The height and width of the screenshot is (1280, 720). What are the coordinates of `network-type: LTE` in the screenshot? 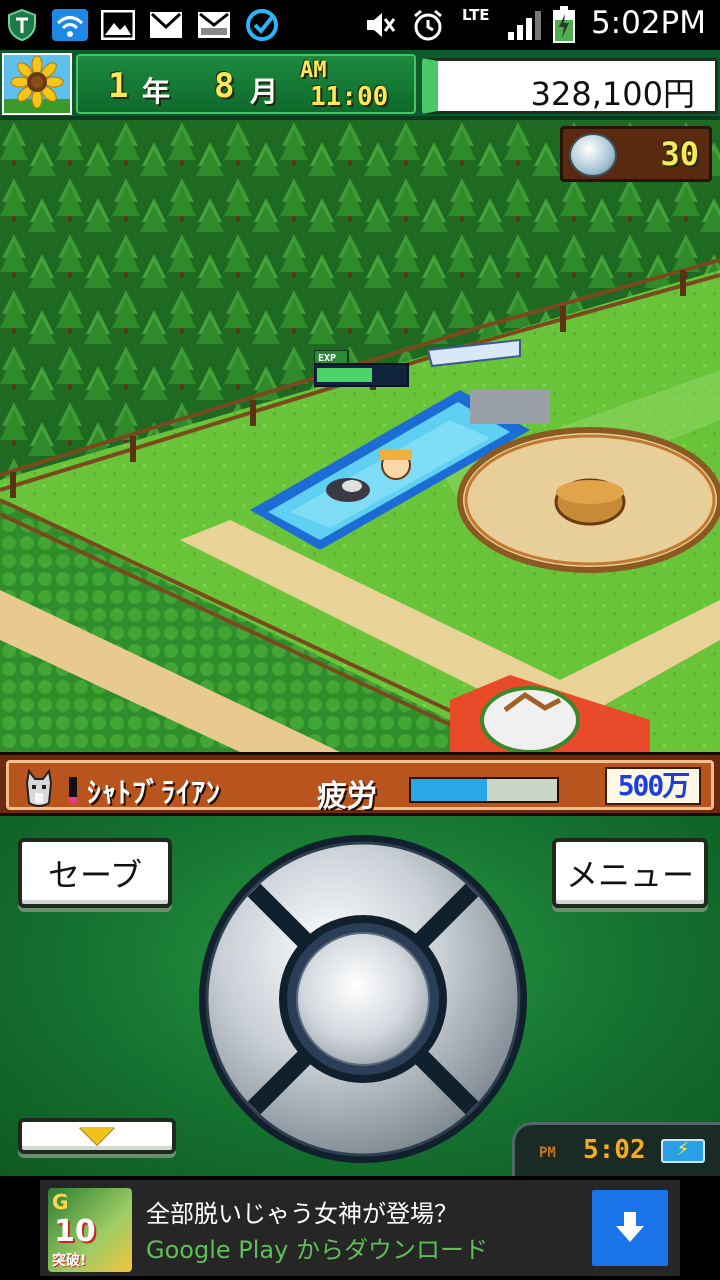 It's located at (476, 15).